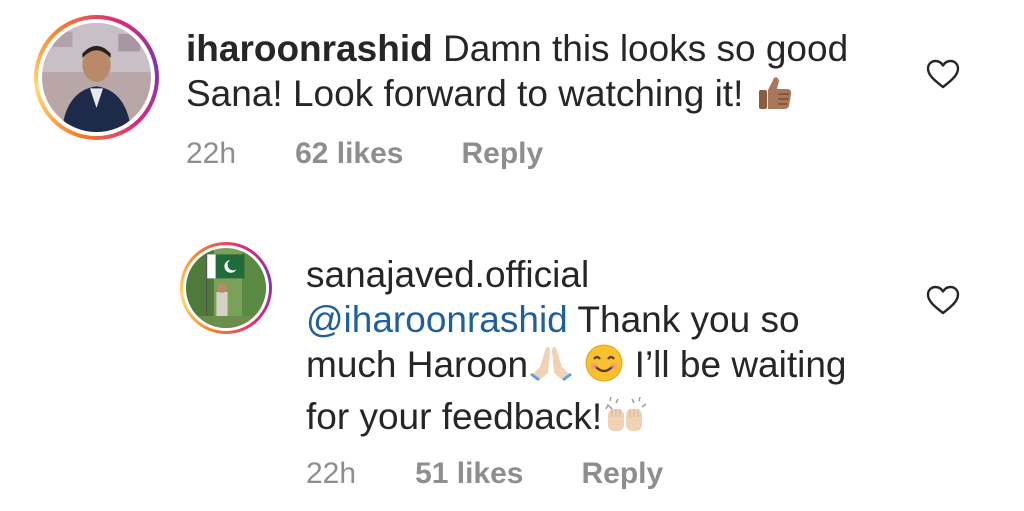 This screenshot has height=511, width=1024. I want to click on comment-2-line2a: much Haroon, so click(417, 364).